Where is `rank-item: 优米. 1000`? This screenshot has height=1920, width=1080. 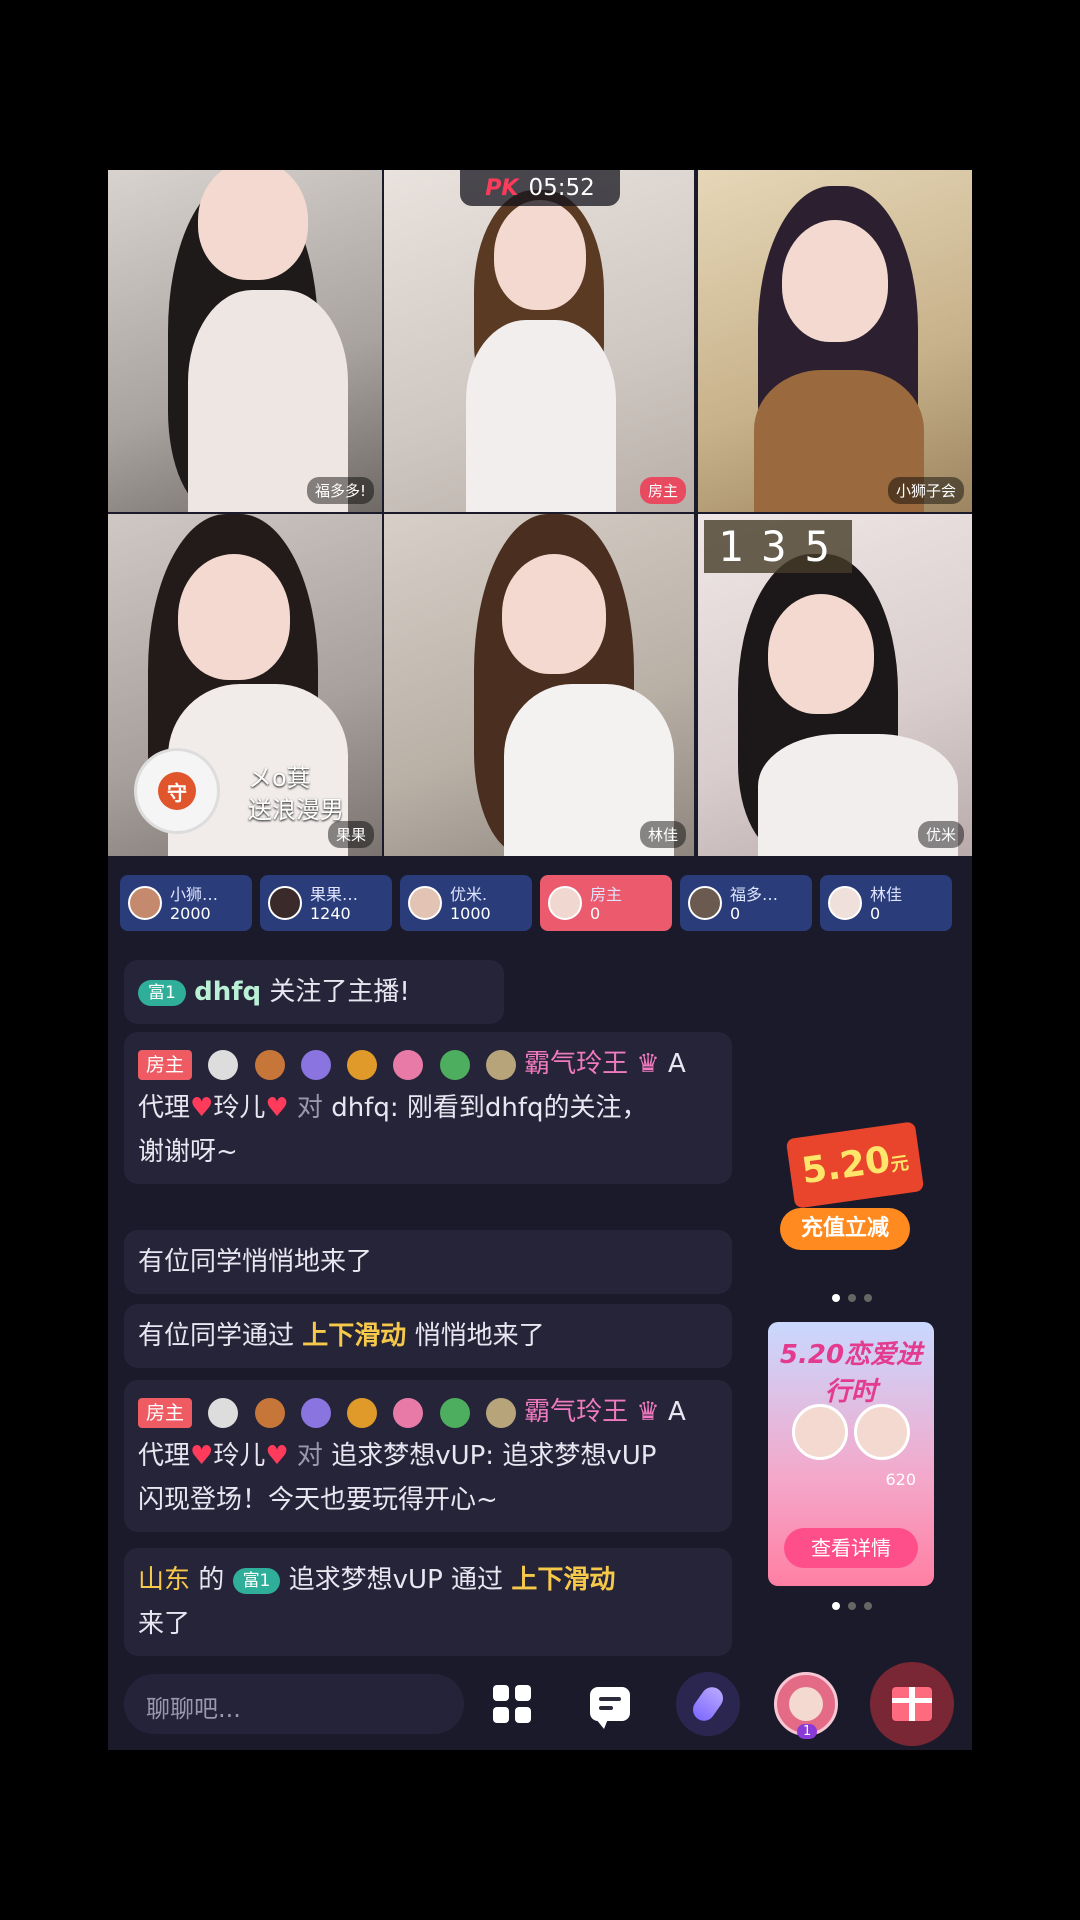 rank-item: 优米. 1000 is located at coordinates (466, 903).